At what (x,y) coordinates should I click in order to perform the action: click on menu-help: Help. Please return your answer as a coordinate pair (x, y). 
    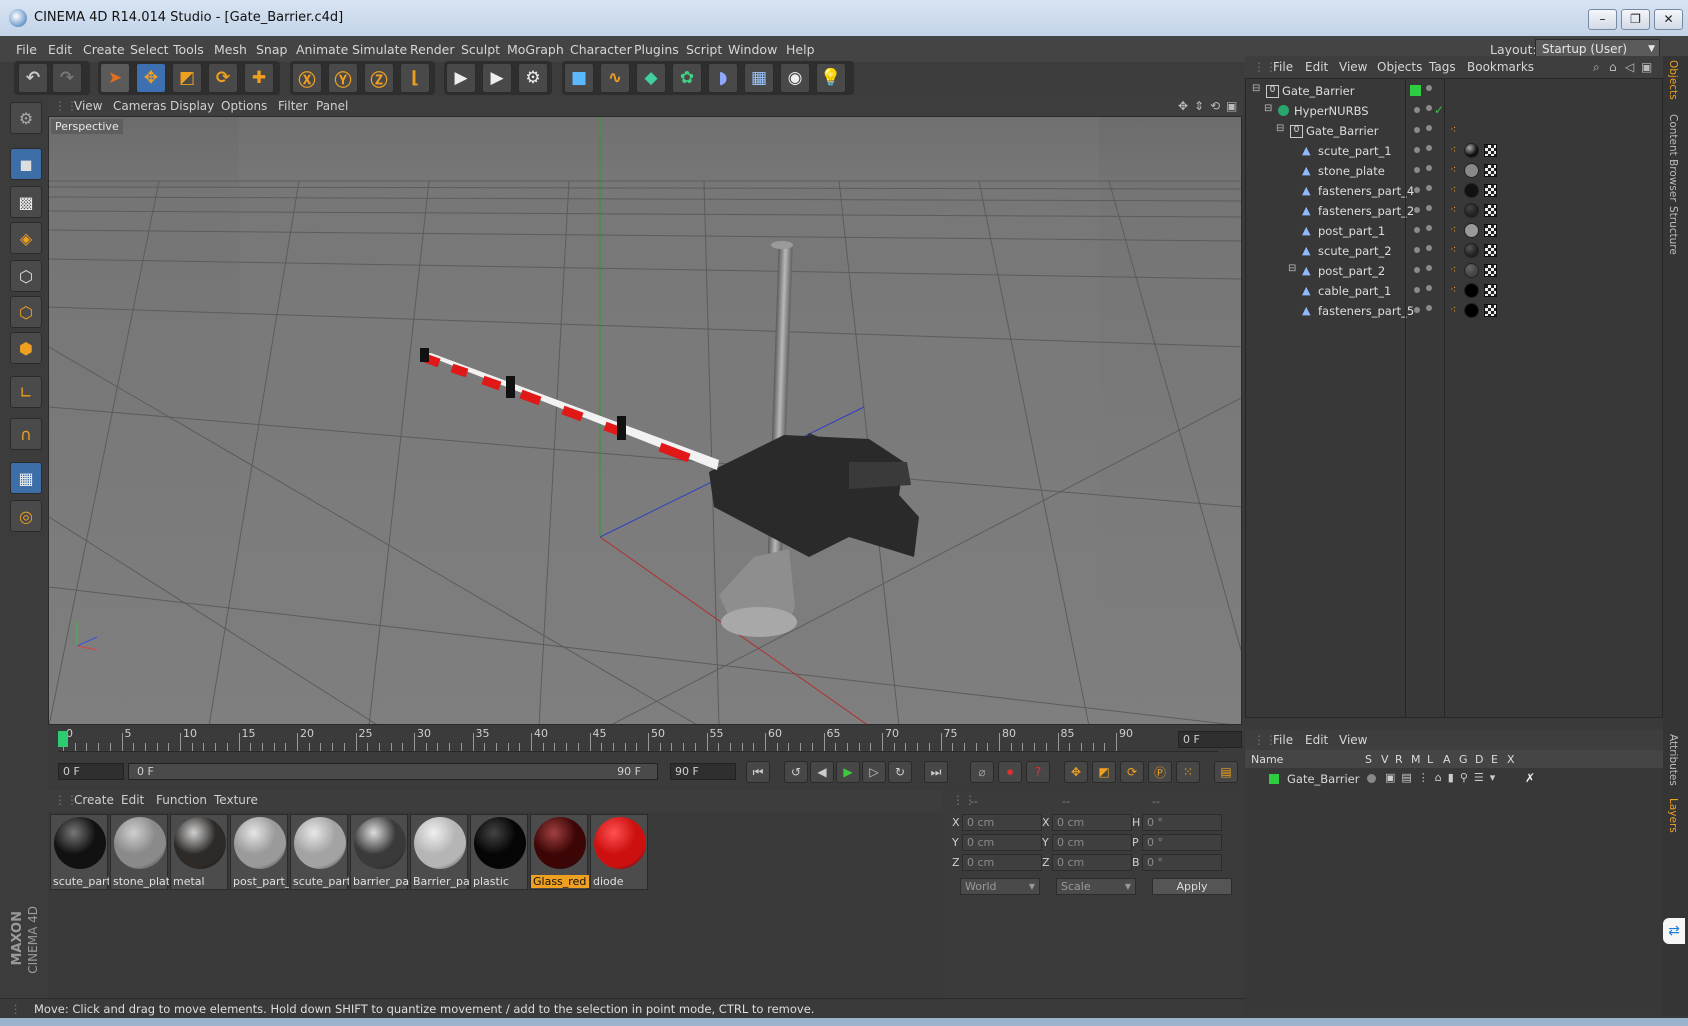
    Looking at the image, I should click on (800, 49).